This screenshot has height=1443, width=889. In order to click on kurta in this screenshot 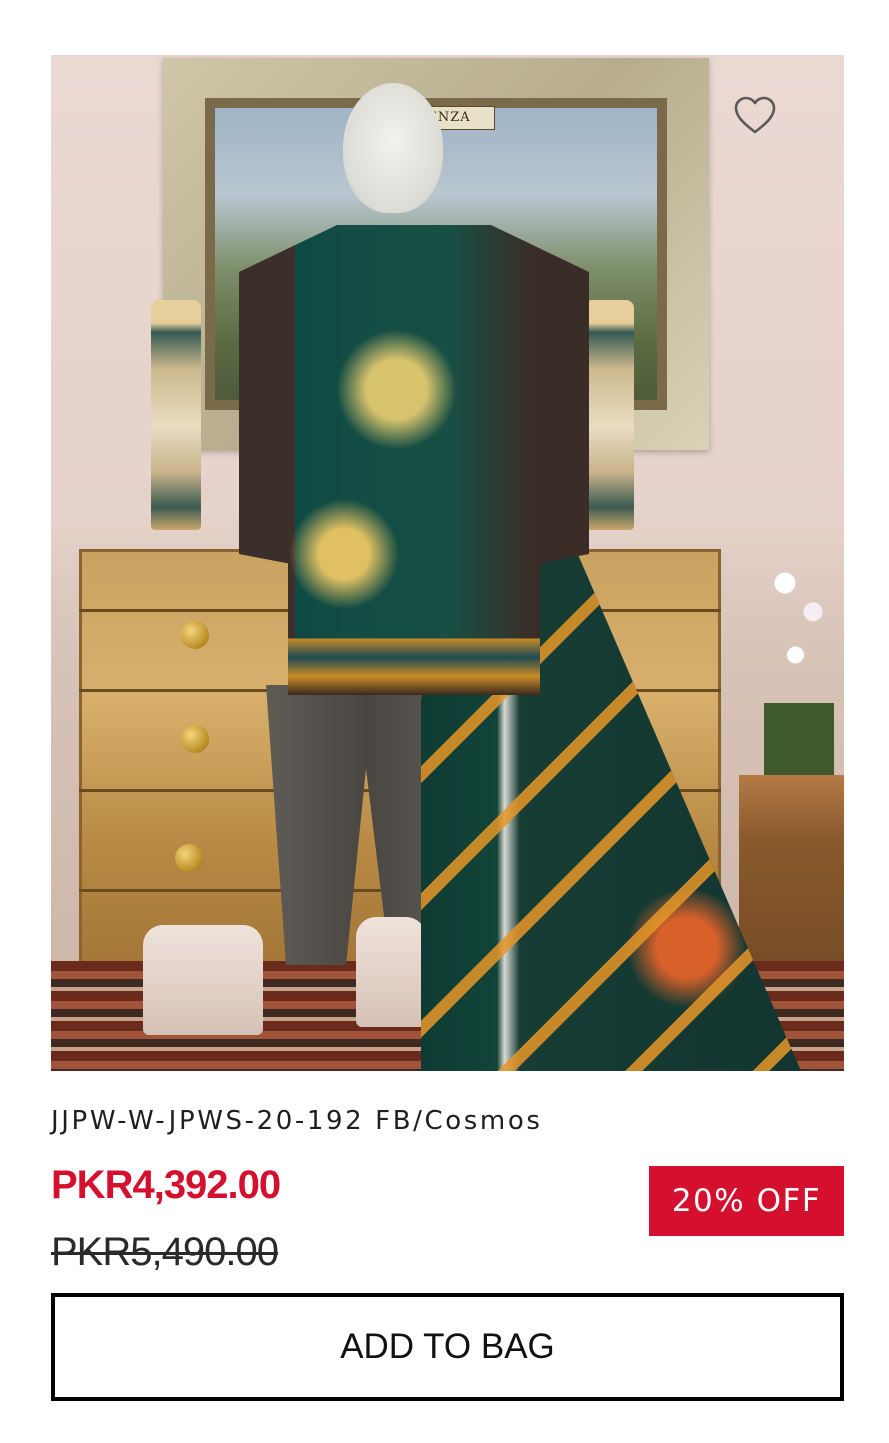, I will do `click(414, 460)`.